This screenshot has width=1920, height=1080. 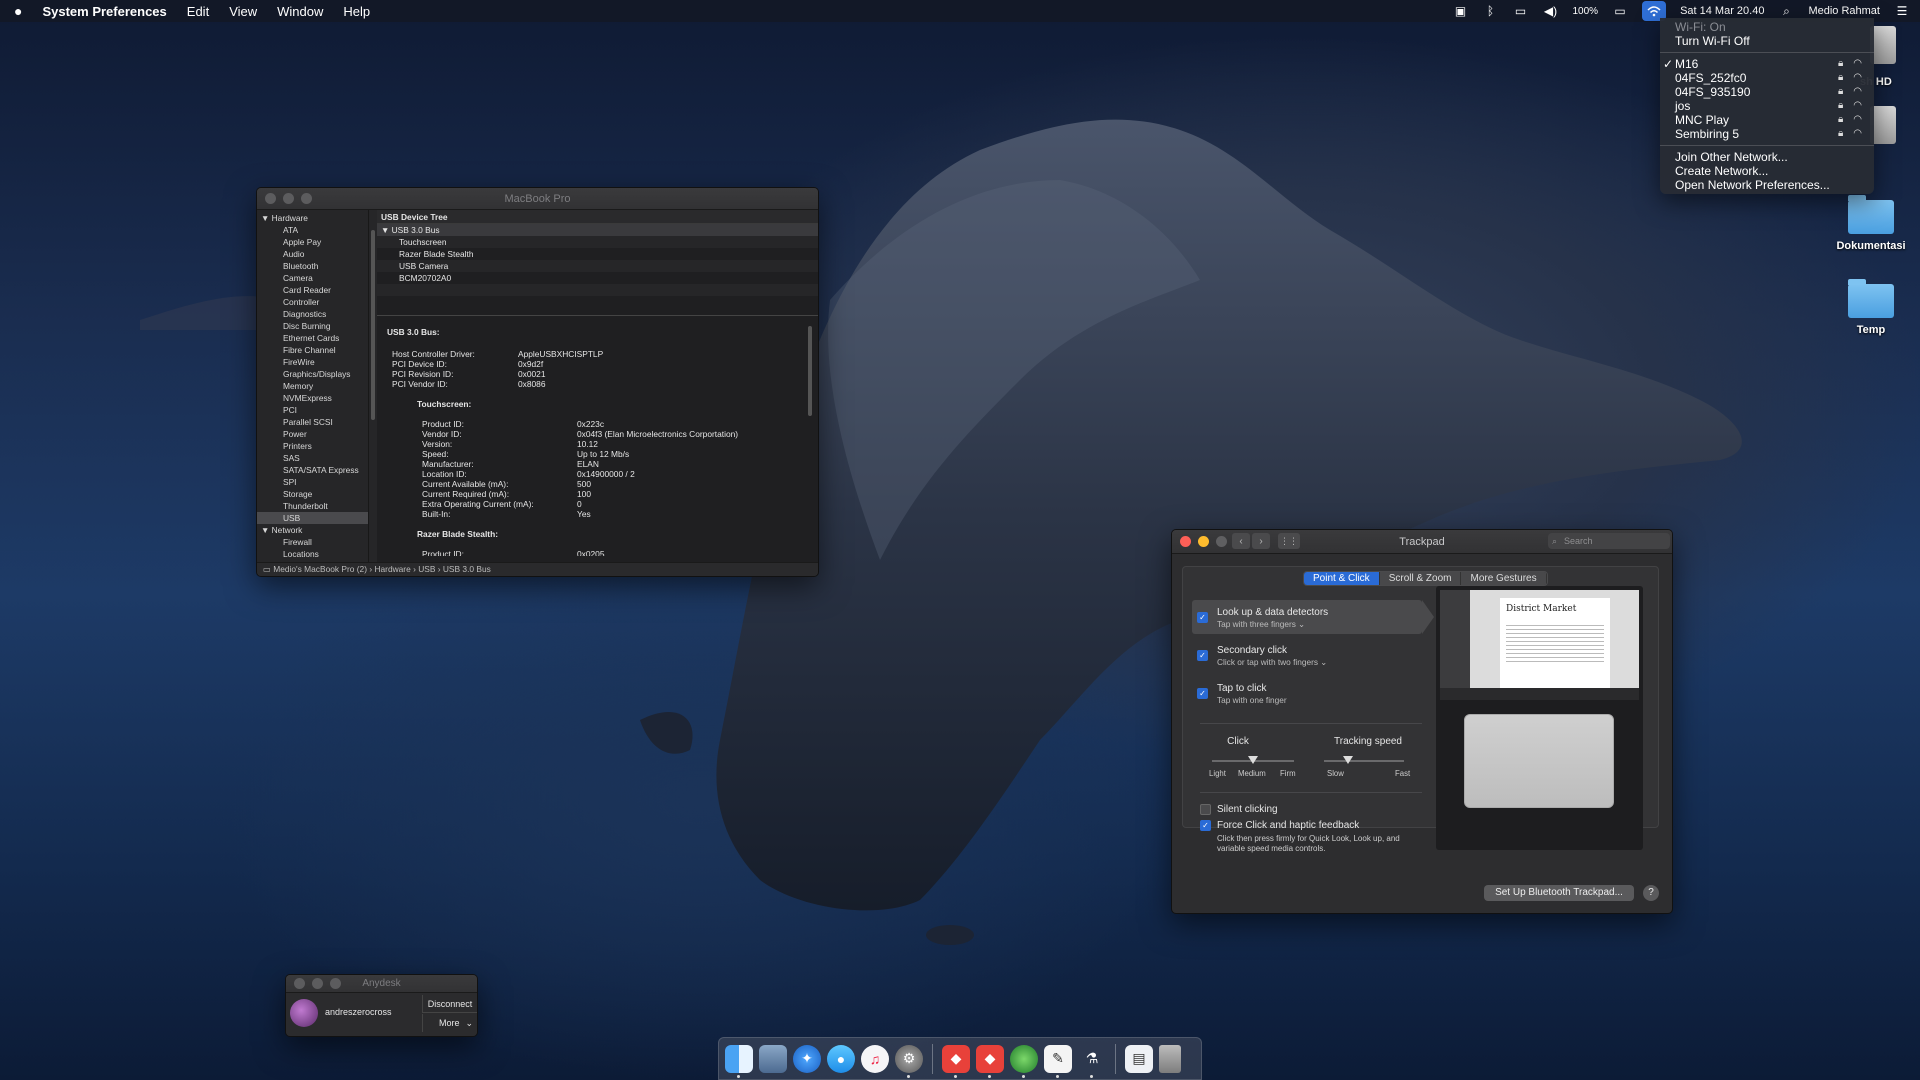 I want to click on option-tap-to-click: ✓ Tap to click Tap with one finger, so click(x=1307, y=693).